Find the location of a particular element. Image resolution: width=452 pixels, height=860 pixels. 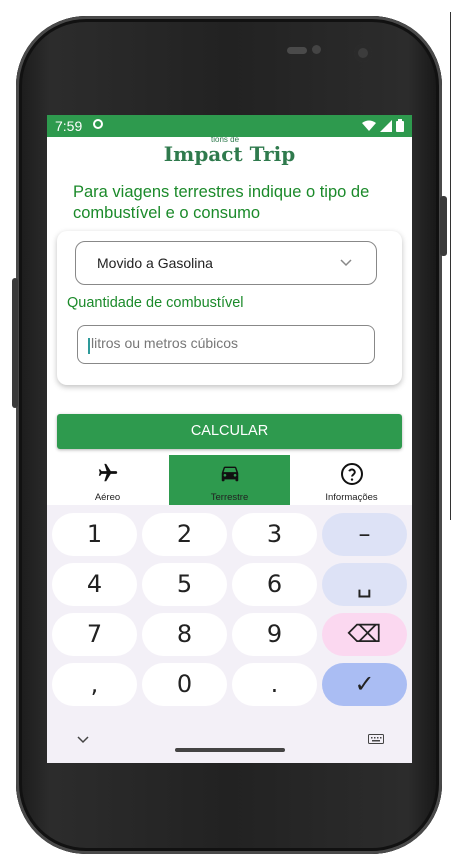

quantity-field is located at coordinates (226, 344).